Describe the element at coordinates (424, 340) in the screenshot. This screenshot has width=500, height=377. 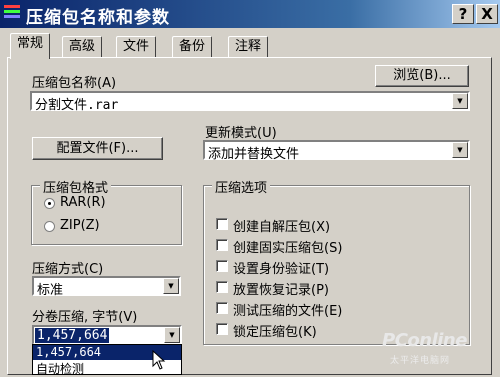
I see `watermark-brand: PConline` at that location.